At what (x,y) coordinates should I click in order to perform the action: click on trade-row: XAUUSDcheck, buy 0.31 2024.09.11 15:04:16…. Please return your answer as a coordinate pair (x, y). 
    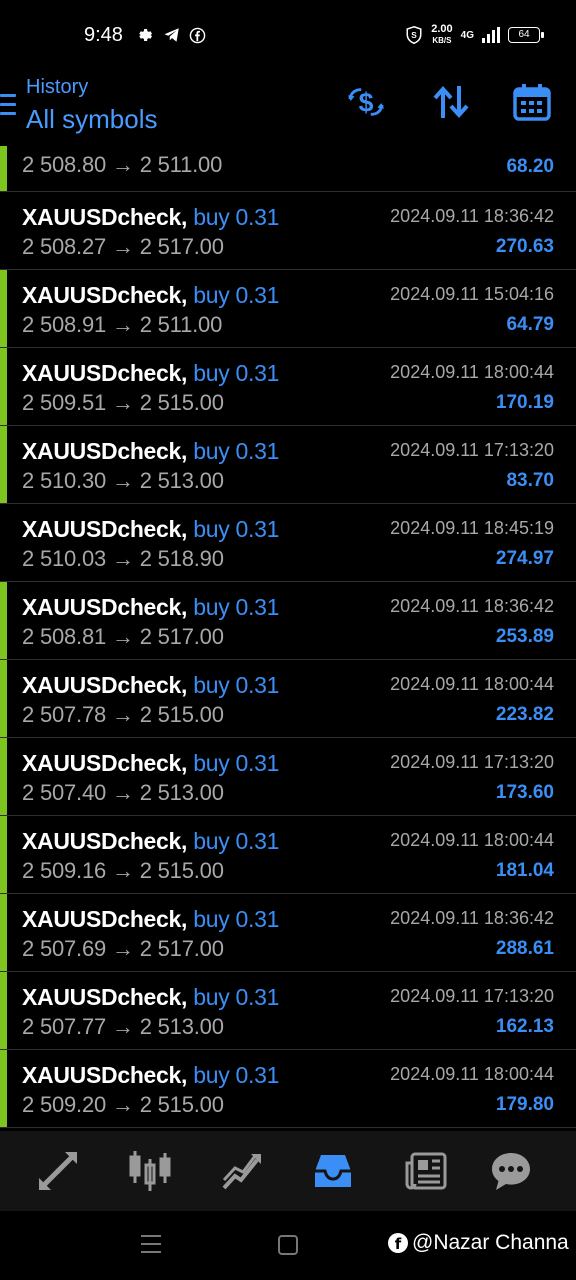
    Looking at the image, I should click on (288, 309).